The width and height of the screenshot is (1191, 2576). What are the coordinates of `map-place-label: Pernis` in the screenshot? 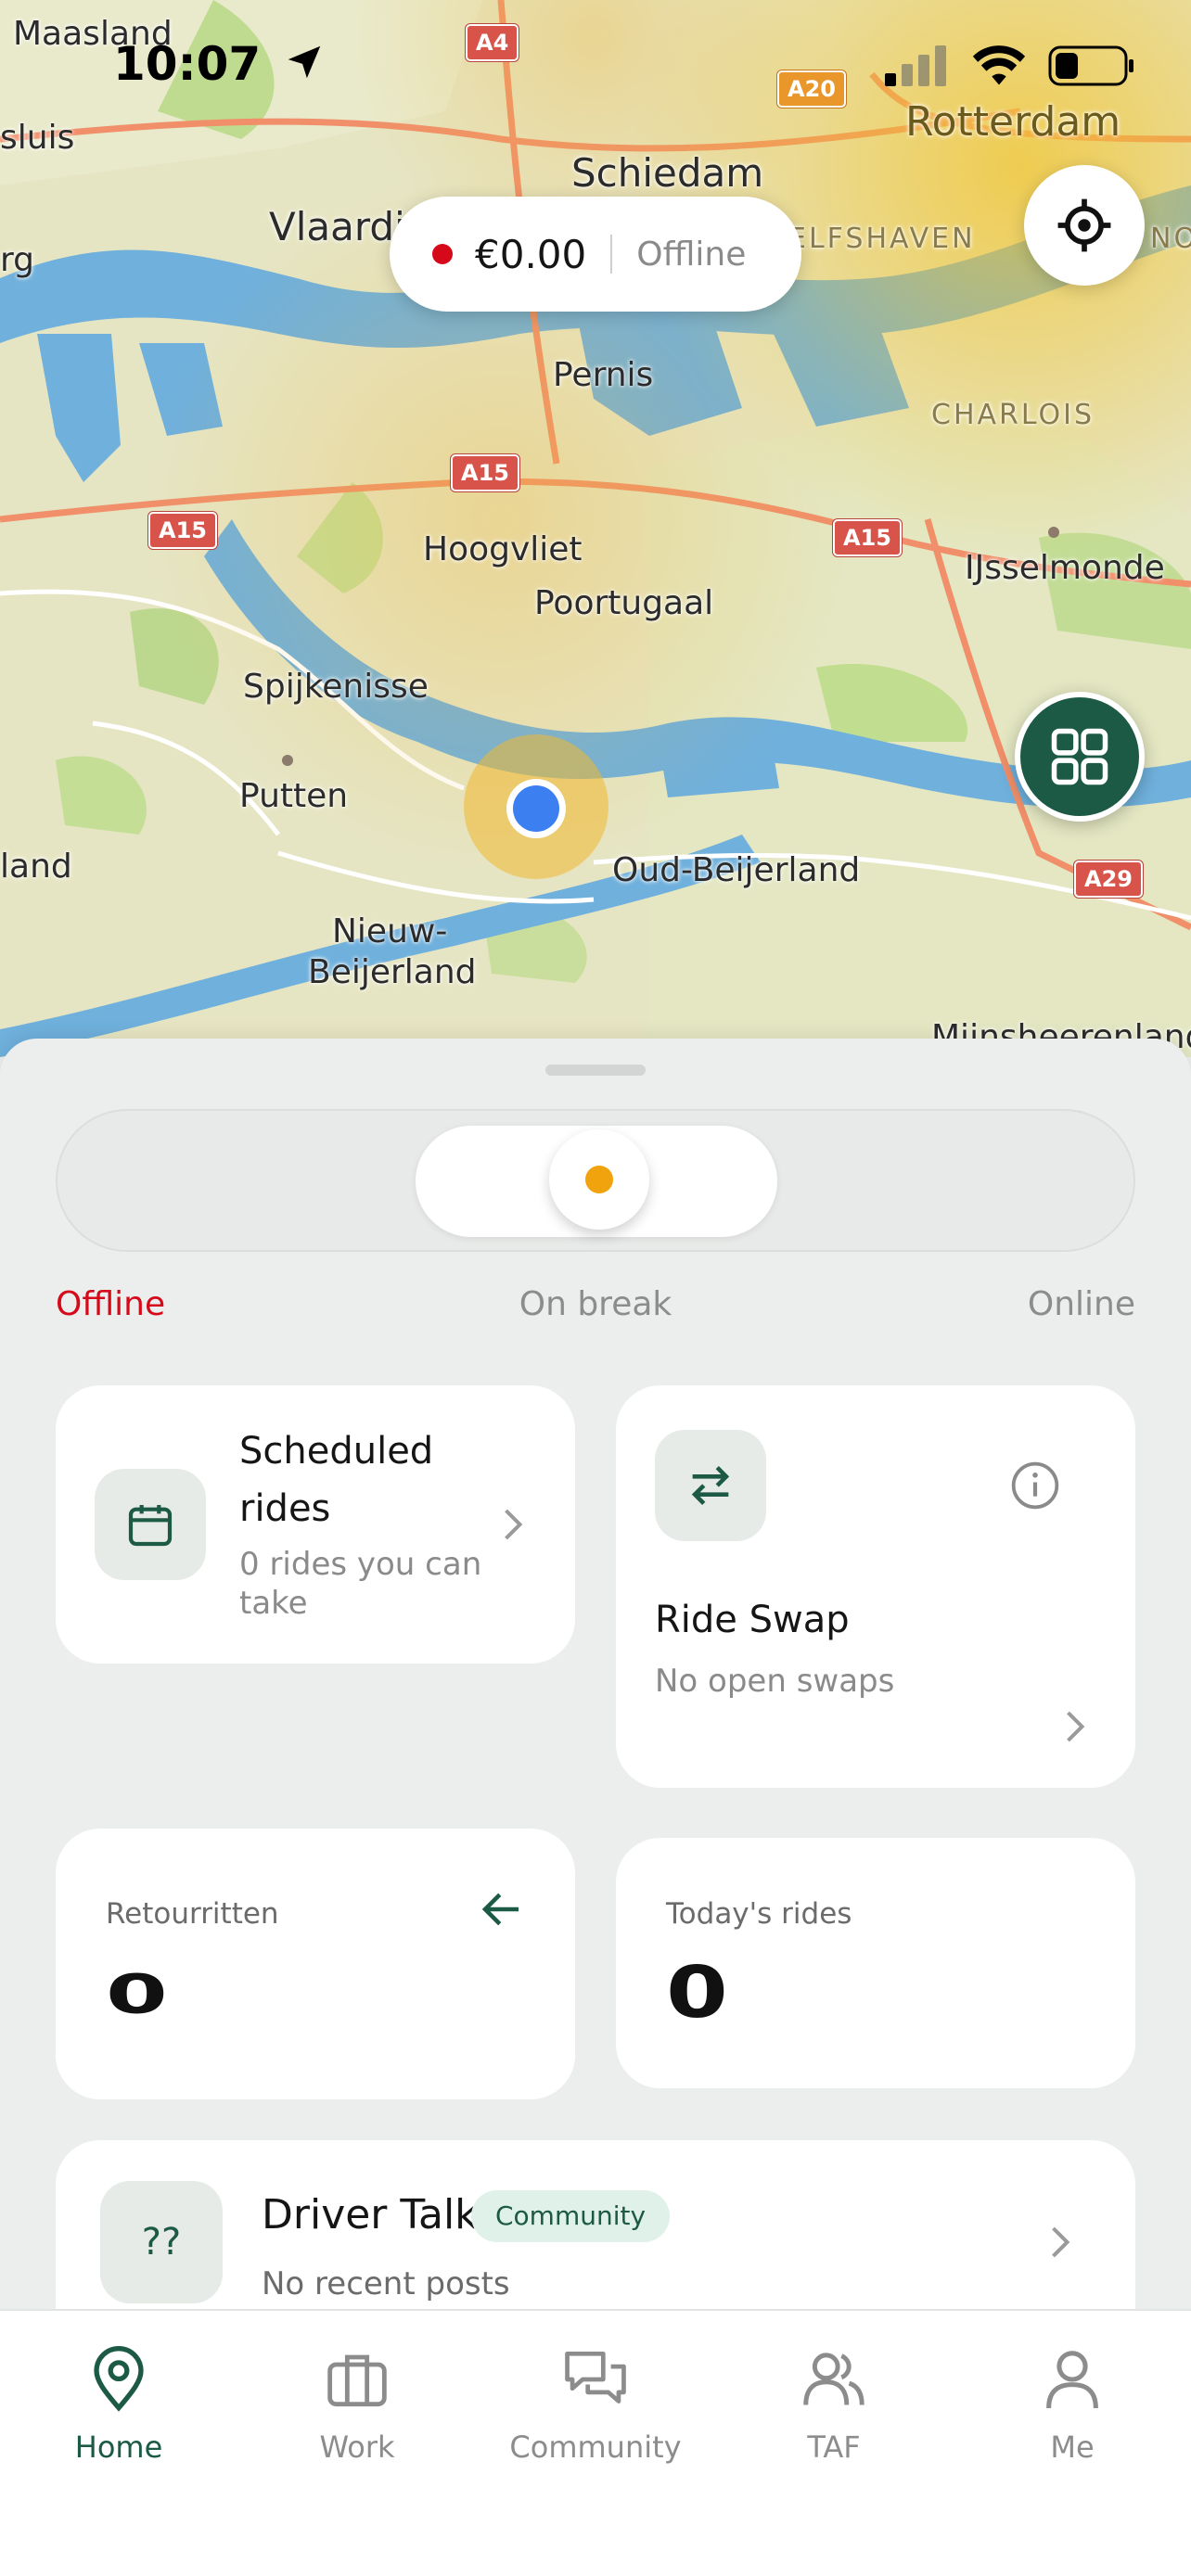 It's located at (603, 375).